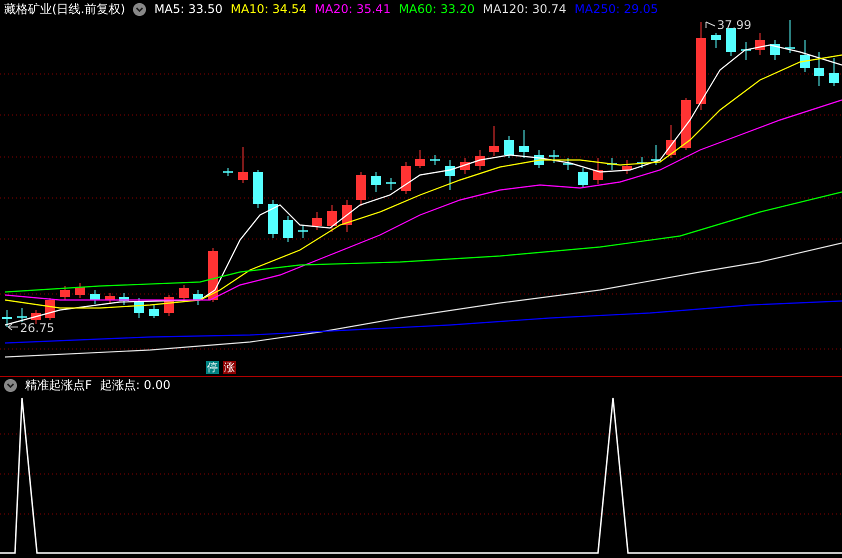  Describe the element at coordinates (212, 367) in the screenshot. I see `signal-tag: 停` at that location.